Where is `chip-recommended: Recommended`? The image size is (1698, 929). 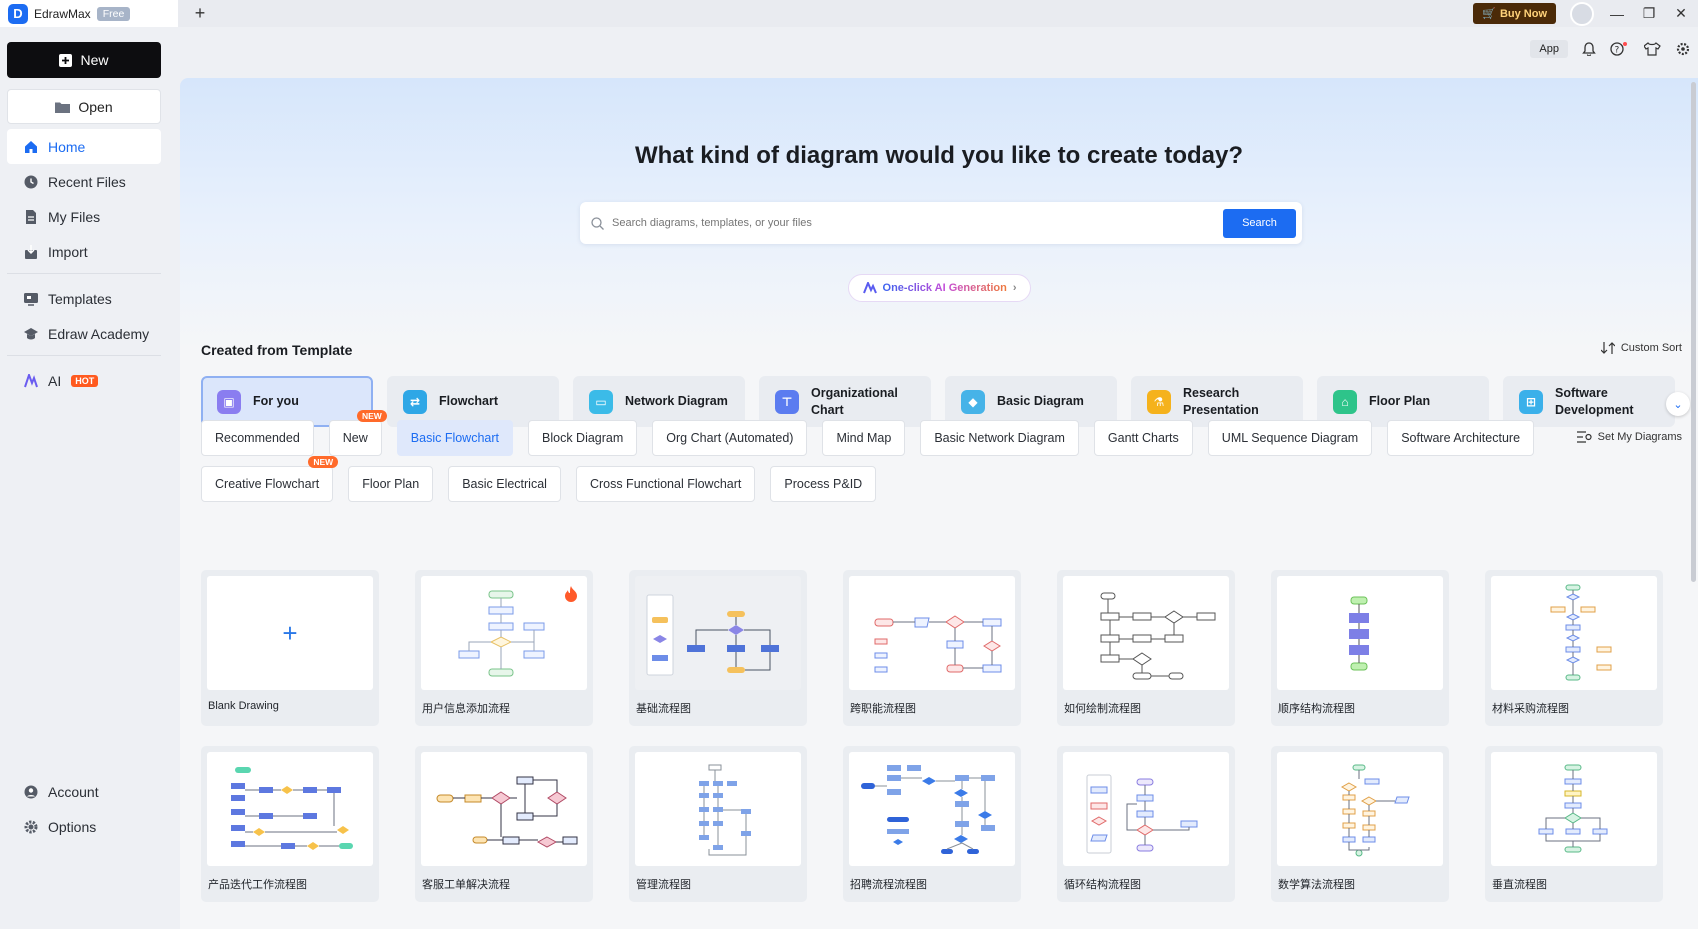 chip-recommended: Recommended is located at coordinates (257, 438).